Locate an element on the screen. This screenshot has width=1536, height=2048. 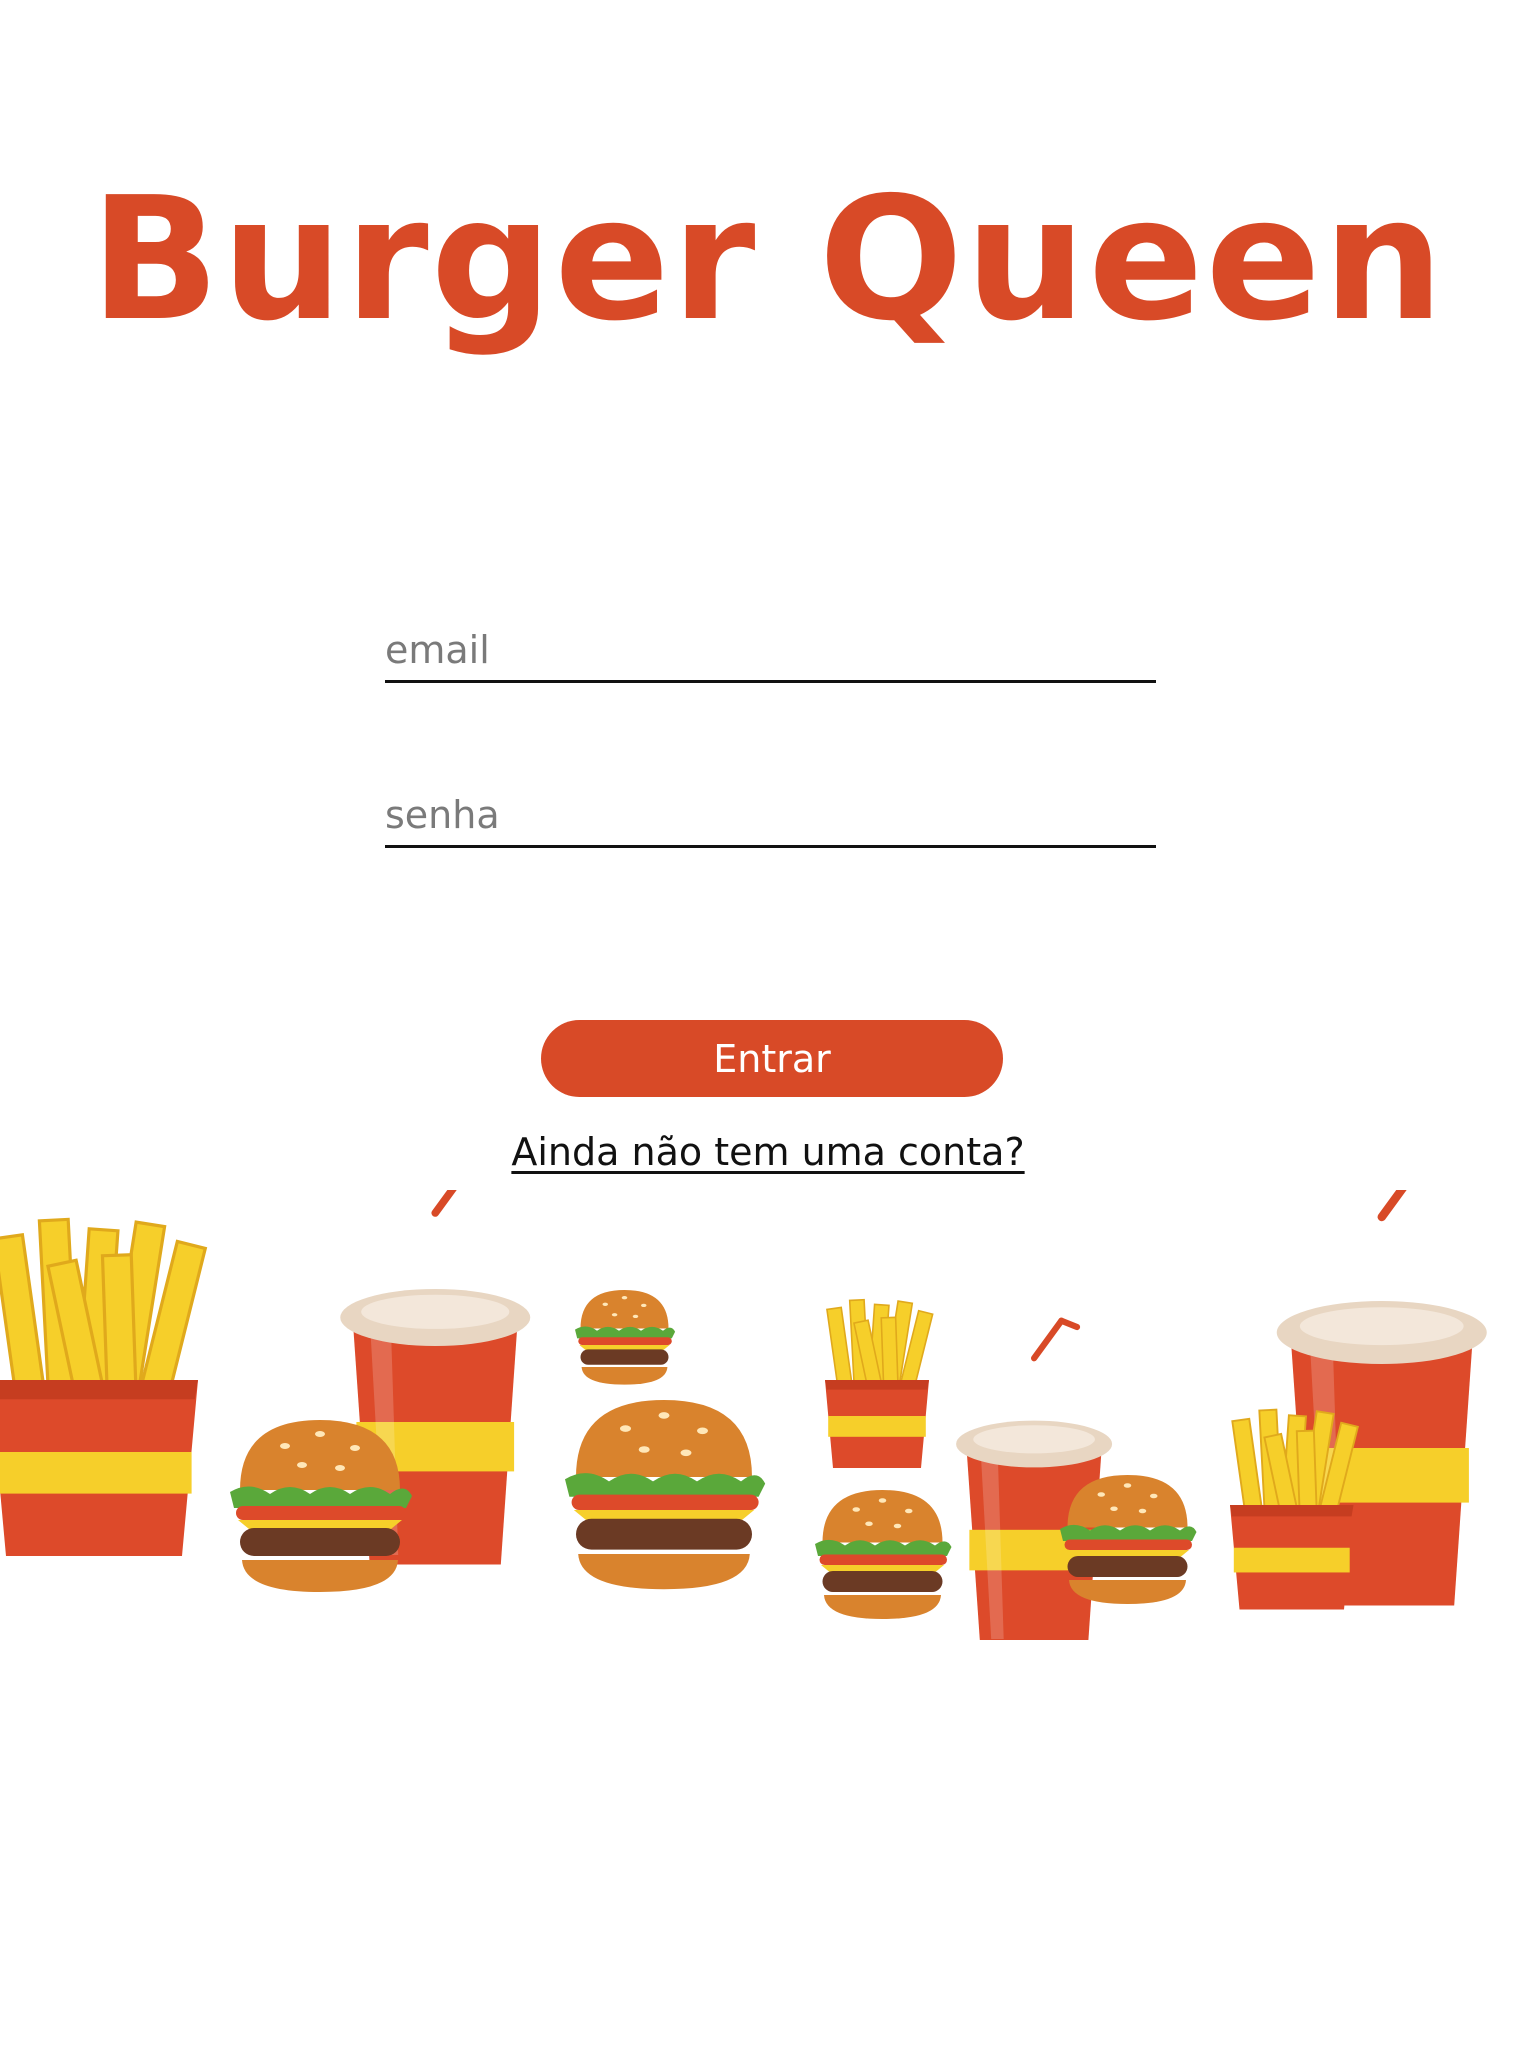
login-button: Entrar is located at coordinates (772, 1058).